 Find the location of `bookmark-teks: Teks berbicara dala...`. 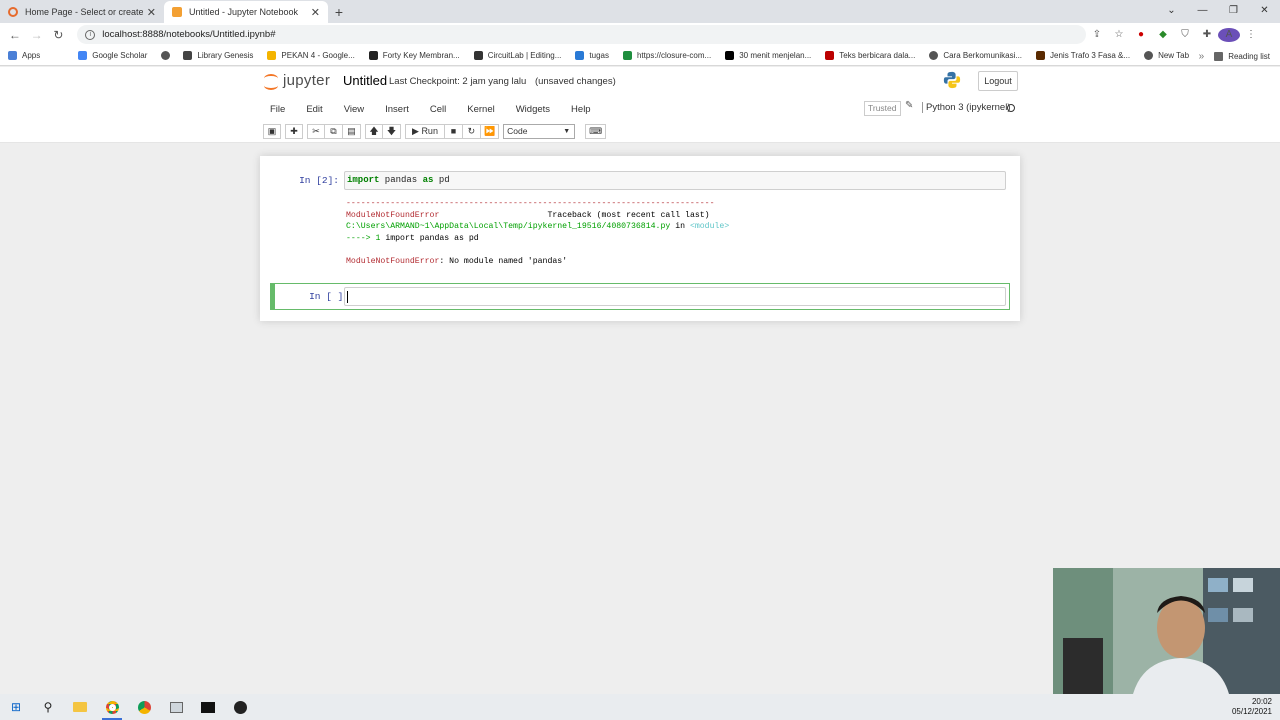

bookmark-teks: Teks berbicara dala... is located at coordinates (870, 55).